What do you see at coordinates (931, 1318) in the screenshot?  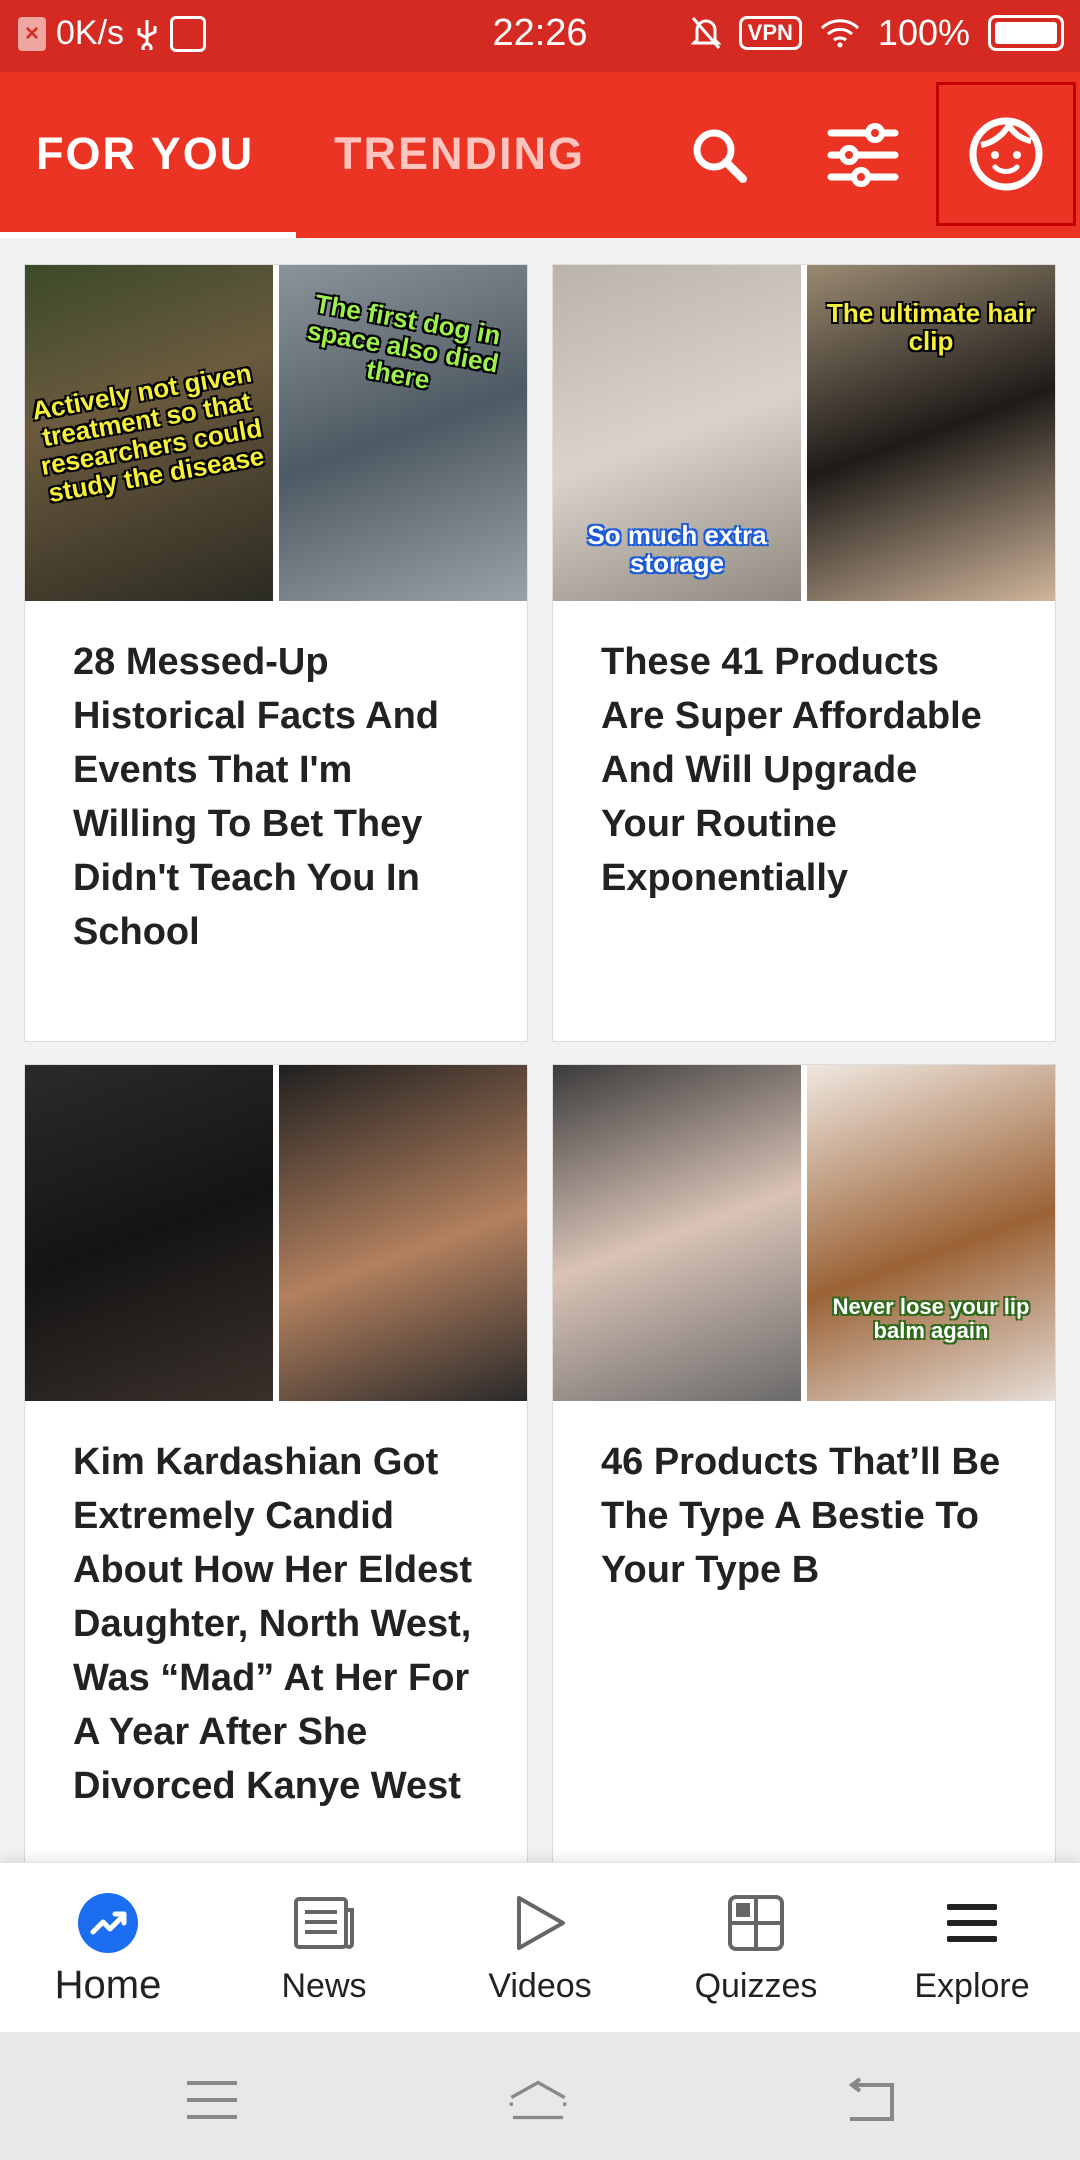 I see `image-caption: Never lose your lip balm again` at bounding box center [931, 1318].